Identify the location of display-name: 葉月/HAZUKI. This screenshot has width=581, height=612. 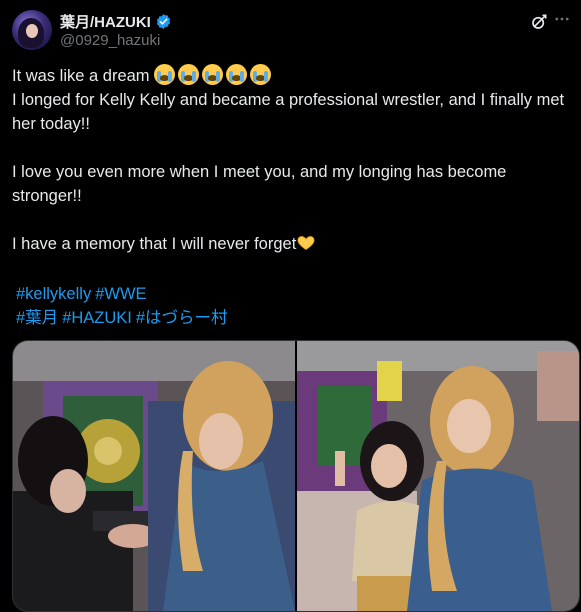
(105, 21).